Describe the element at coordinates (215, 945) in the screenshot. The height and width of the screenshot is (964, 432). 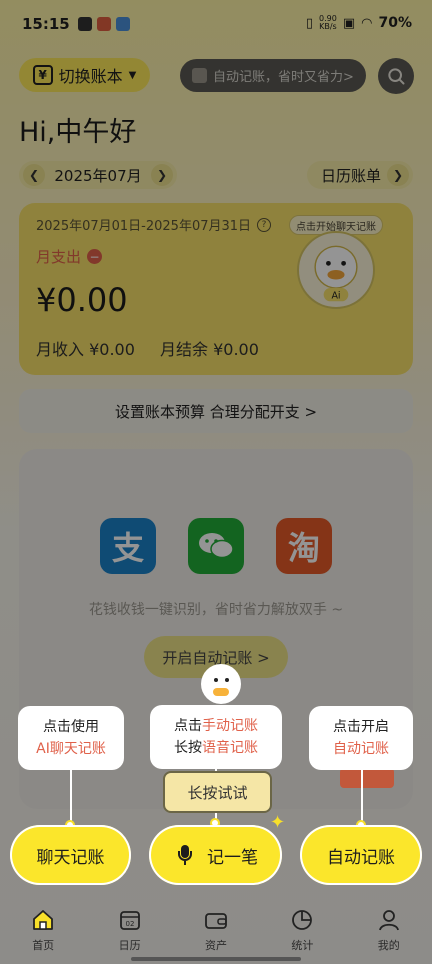
I see `nav-assets-label: 资产` at that location.